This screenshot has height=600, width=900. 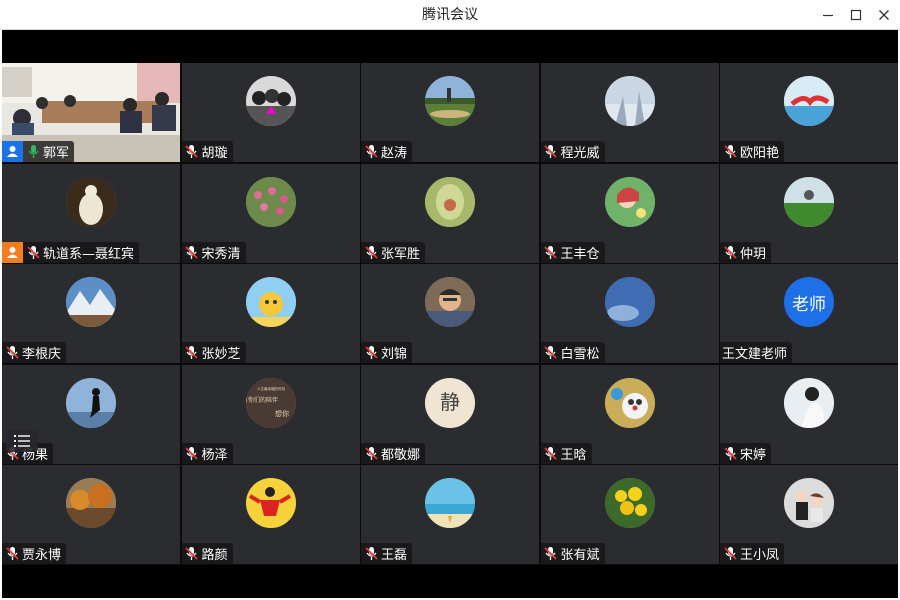 I want to click on participant-name: 王磊, so click(x=394, y=555).